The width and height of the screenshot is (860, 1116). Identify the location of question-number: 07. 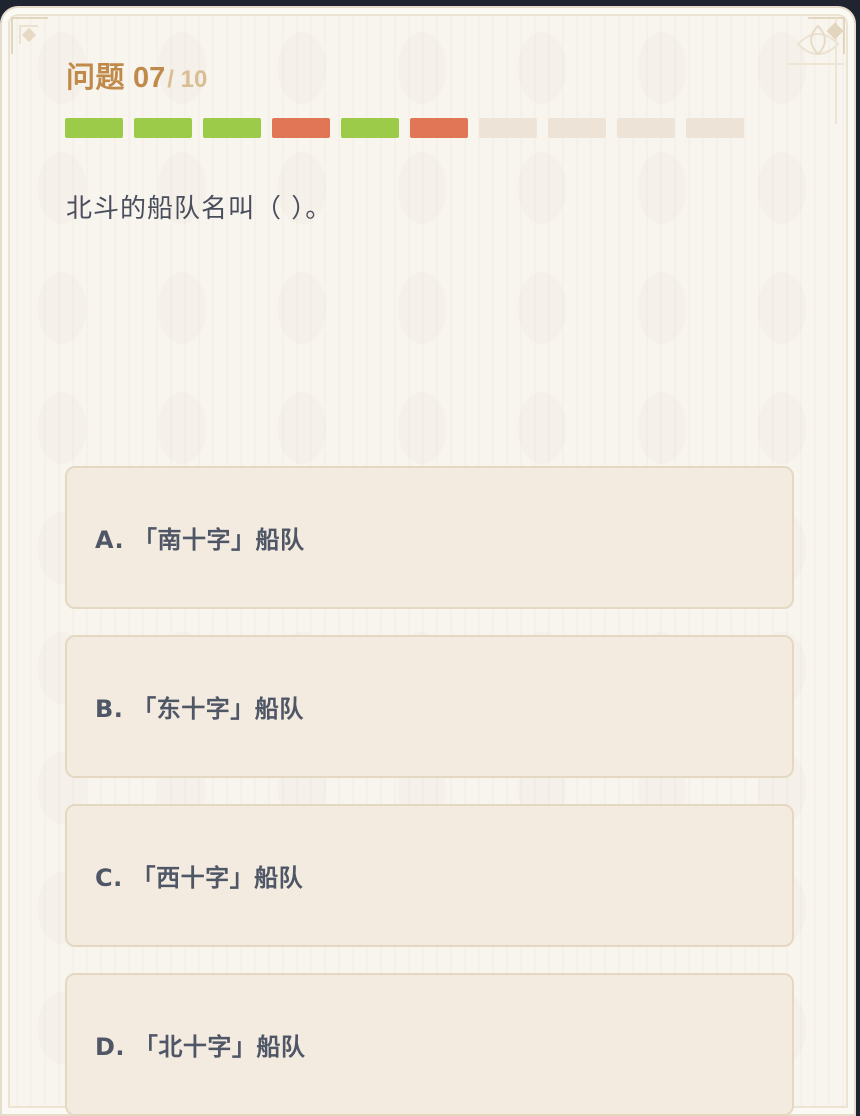
(149, 78).